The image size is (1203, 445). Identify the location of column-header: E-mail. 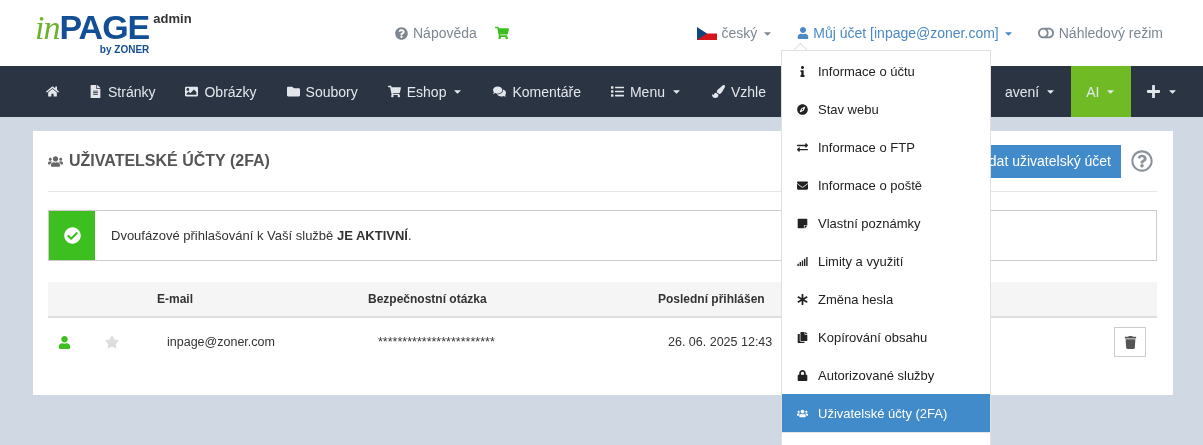
(175, 299).